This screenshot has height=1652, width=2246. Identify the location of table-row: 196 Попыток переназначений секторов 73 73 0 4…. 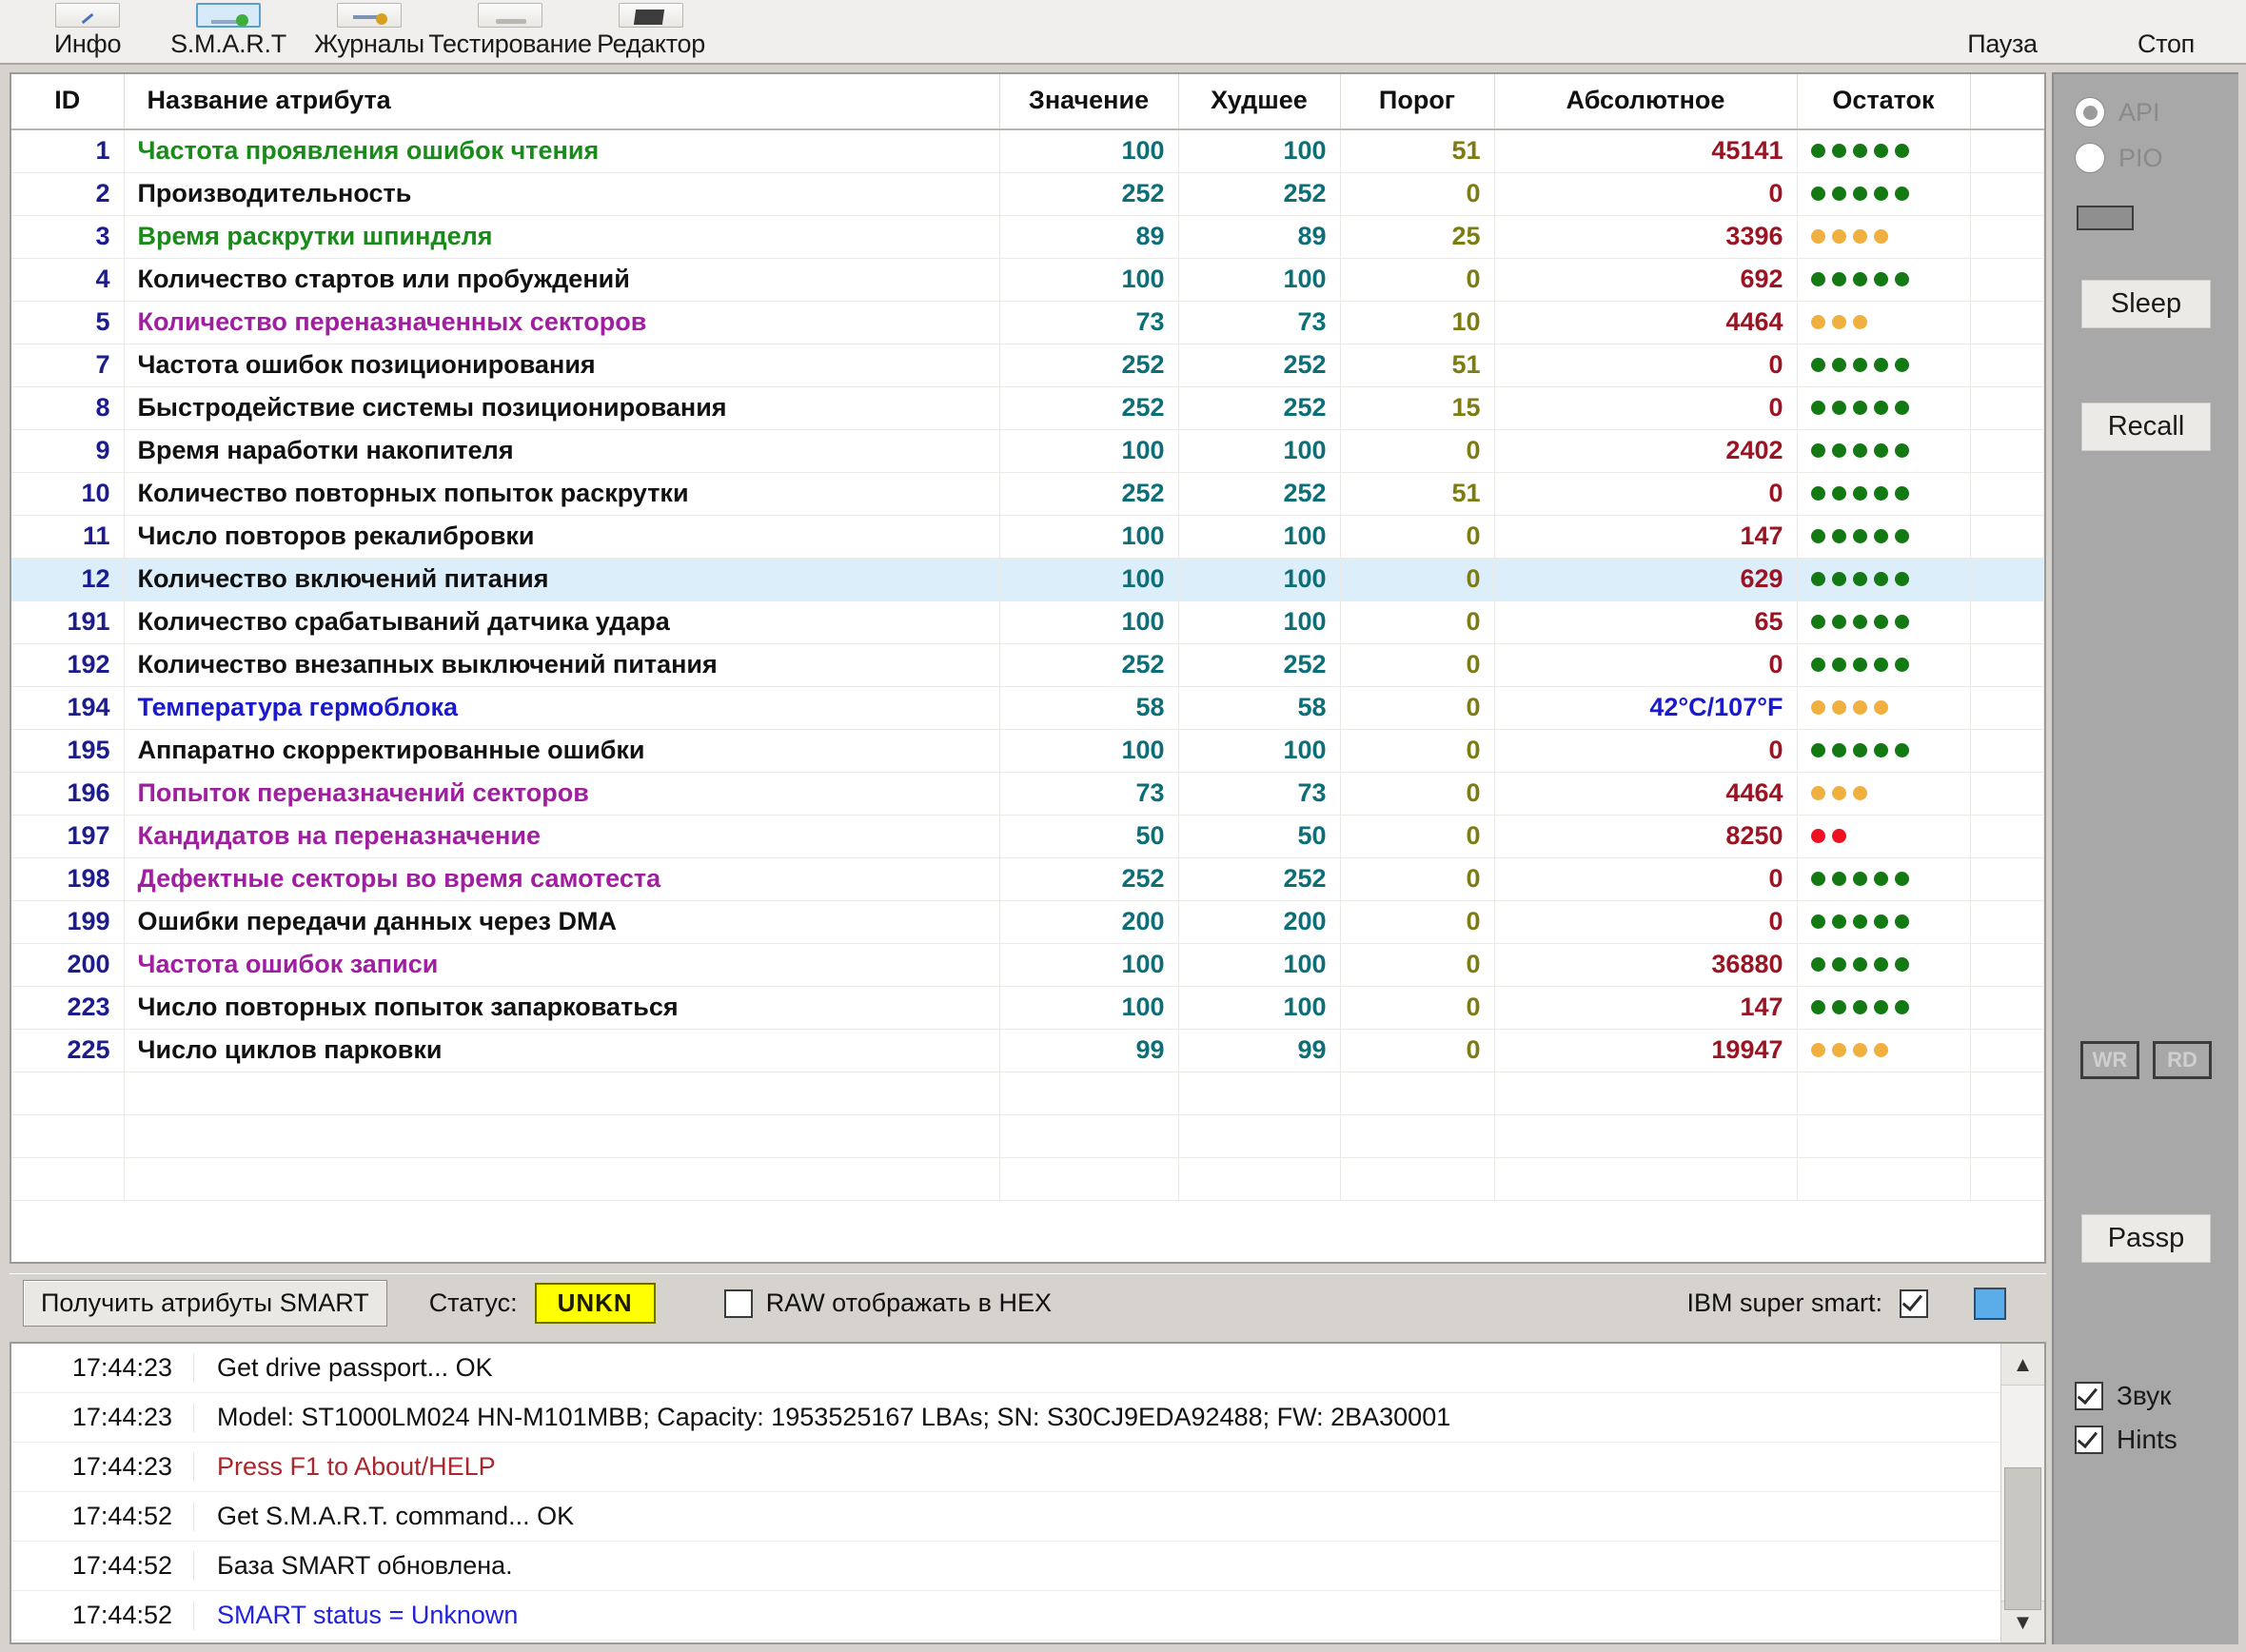
(1027, 794).